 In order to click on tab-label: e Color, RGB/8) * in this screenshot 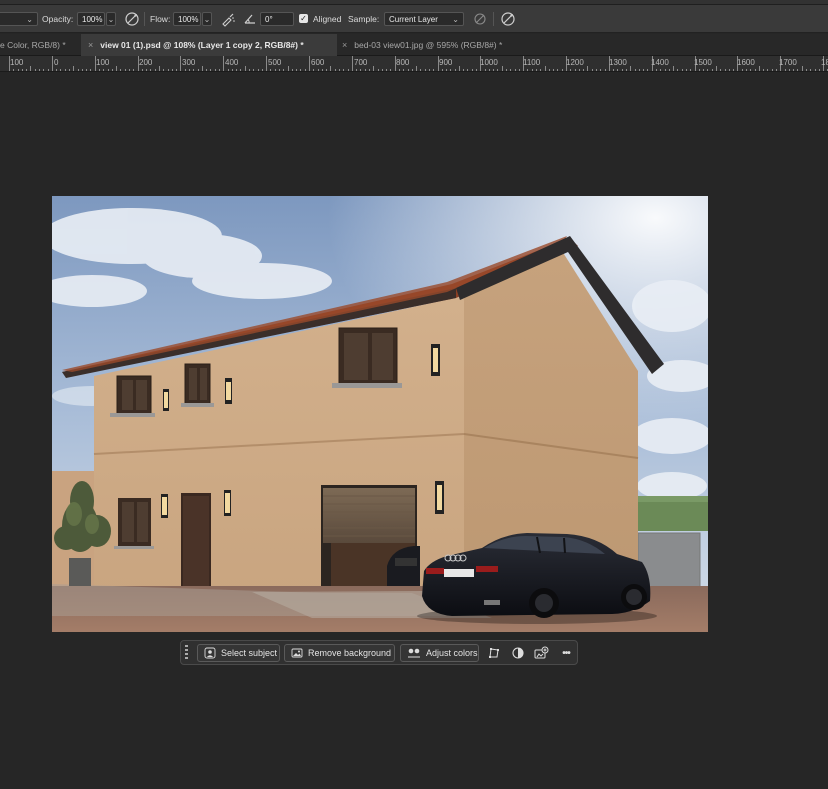, I will do `click(33, 45)`.